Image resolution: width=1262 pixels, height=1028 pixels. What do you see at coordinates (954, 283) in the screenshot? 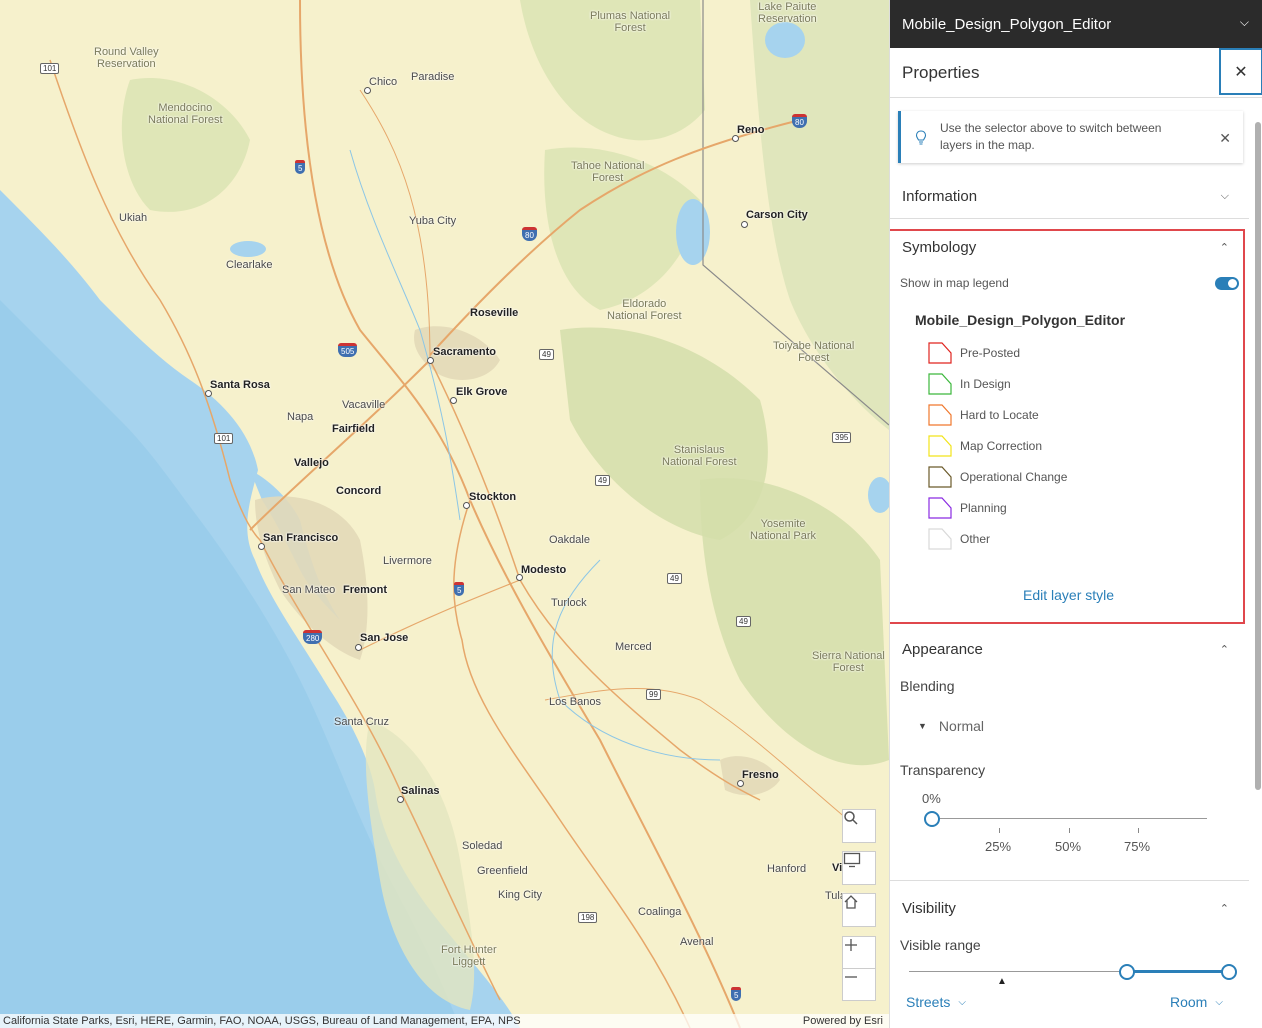
I see `show-legend-label: Show in map legend` at bounding box center [954, 283].